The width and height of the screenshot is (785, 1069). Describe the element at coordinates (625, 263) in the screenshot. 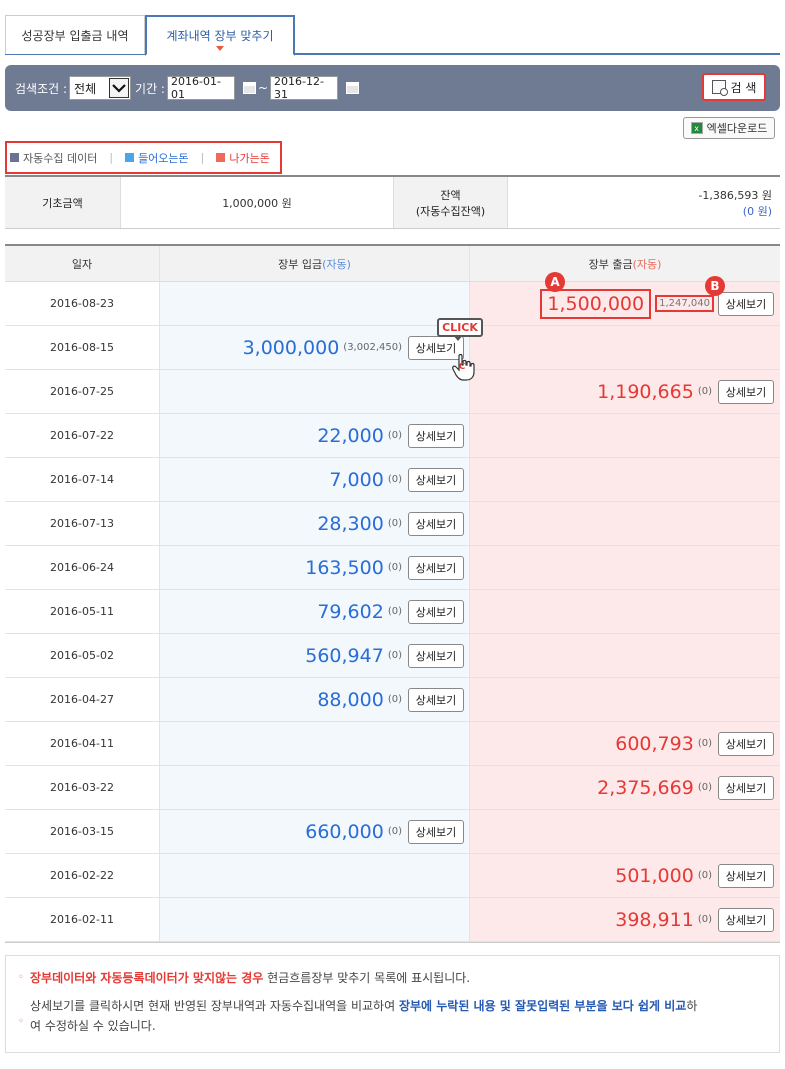

I see `header-withdrawal: 장부 출금 (자동)` at that location.